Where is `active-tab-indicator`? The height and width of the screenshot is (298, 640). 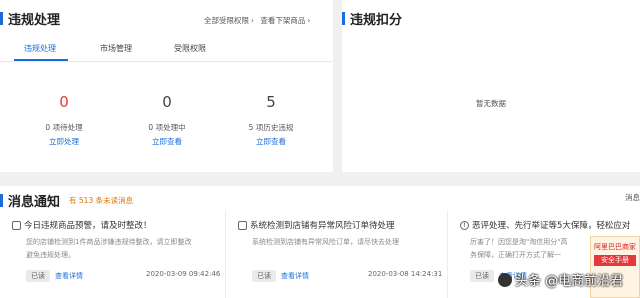
active-tab-indicator is located at coordinates (41, 60).